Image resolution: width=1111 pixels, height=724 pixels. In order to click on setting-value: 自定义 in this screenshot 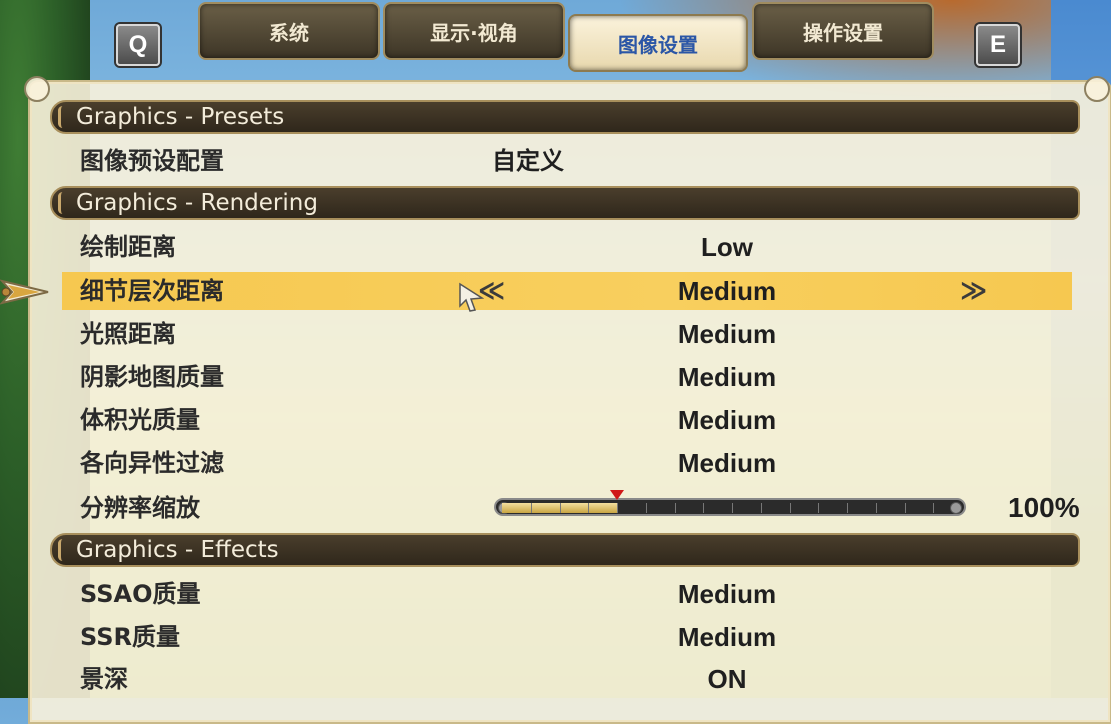, I will do `click(528, 161)`.